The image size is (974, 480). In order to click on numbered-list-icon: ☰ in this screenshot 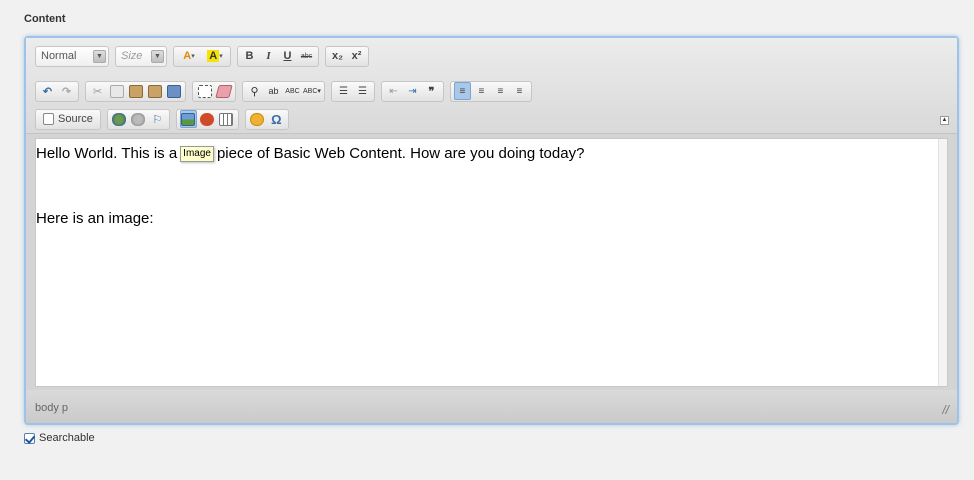, I will do `click(343, 91)`.